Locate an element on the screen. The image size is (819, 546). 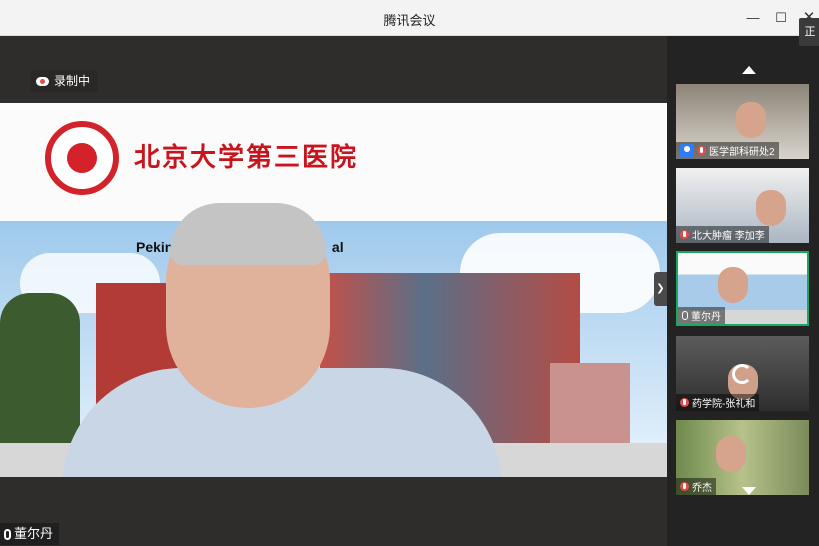
participant-tile-active: 董尔丹 is located at coordinates (742, 288).